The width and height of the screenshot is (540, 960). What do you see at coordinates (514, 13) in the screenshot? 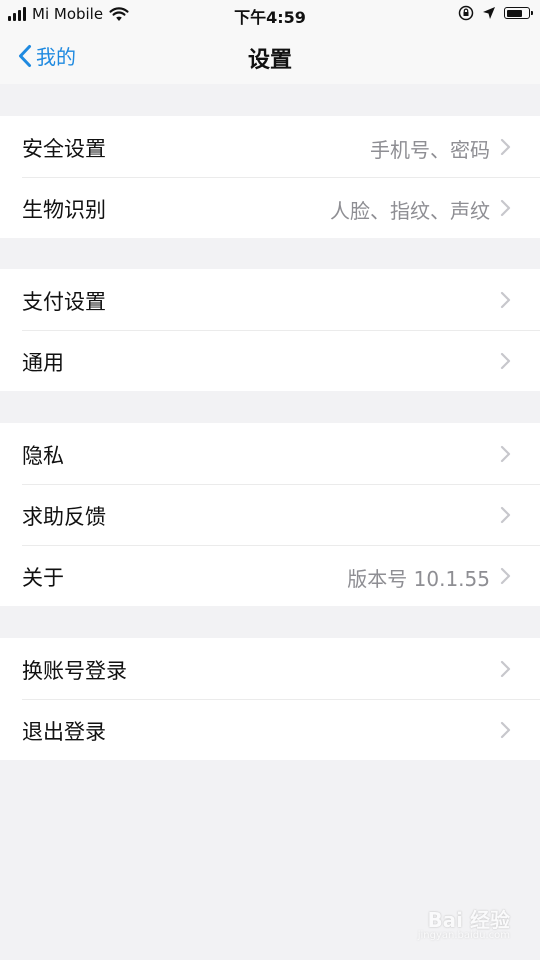
I see `battery-level` at bounding box center [514, 13].